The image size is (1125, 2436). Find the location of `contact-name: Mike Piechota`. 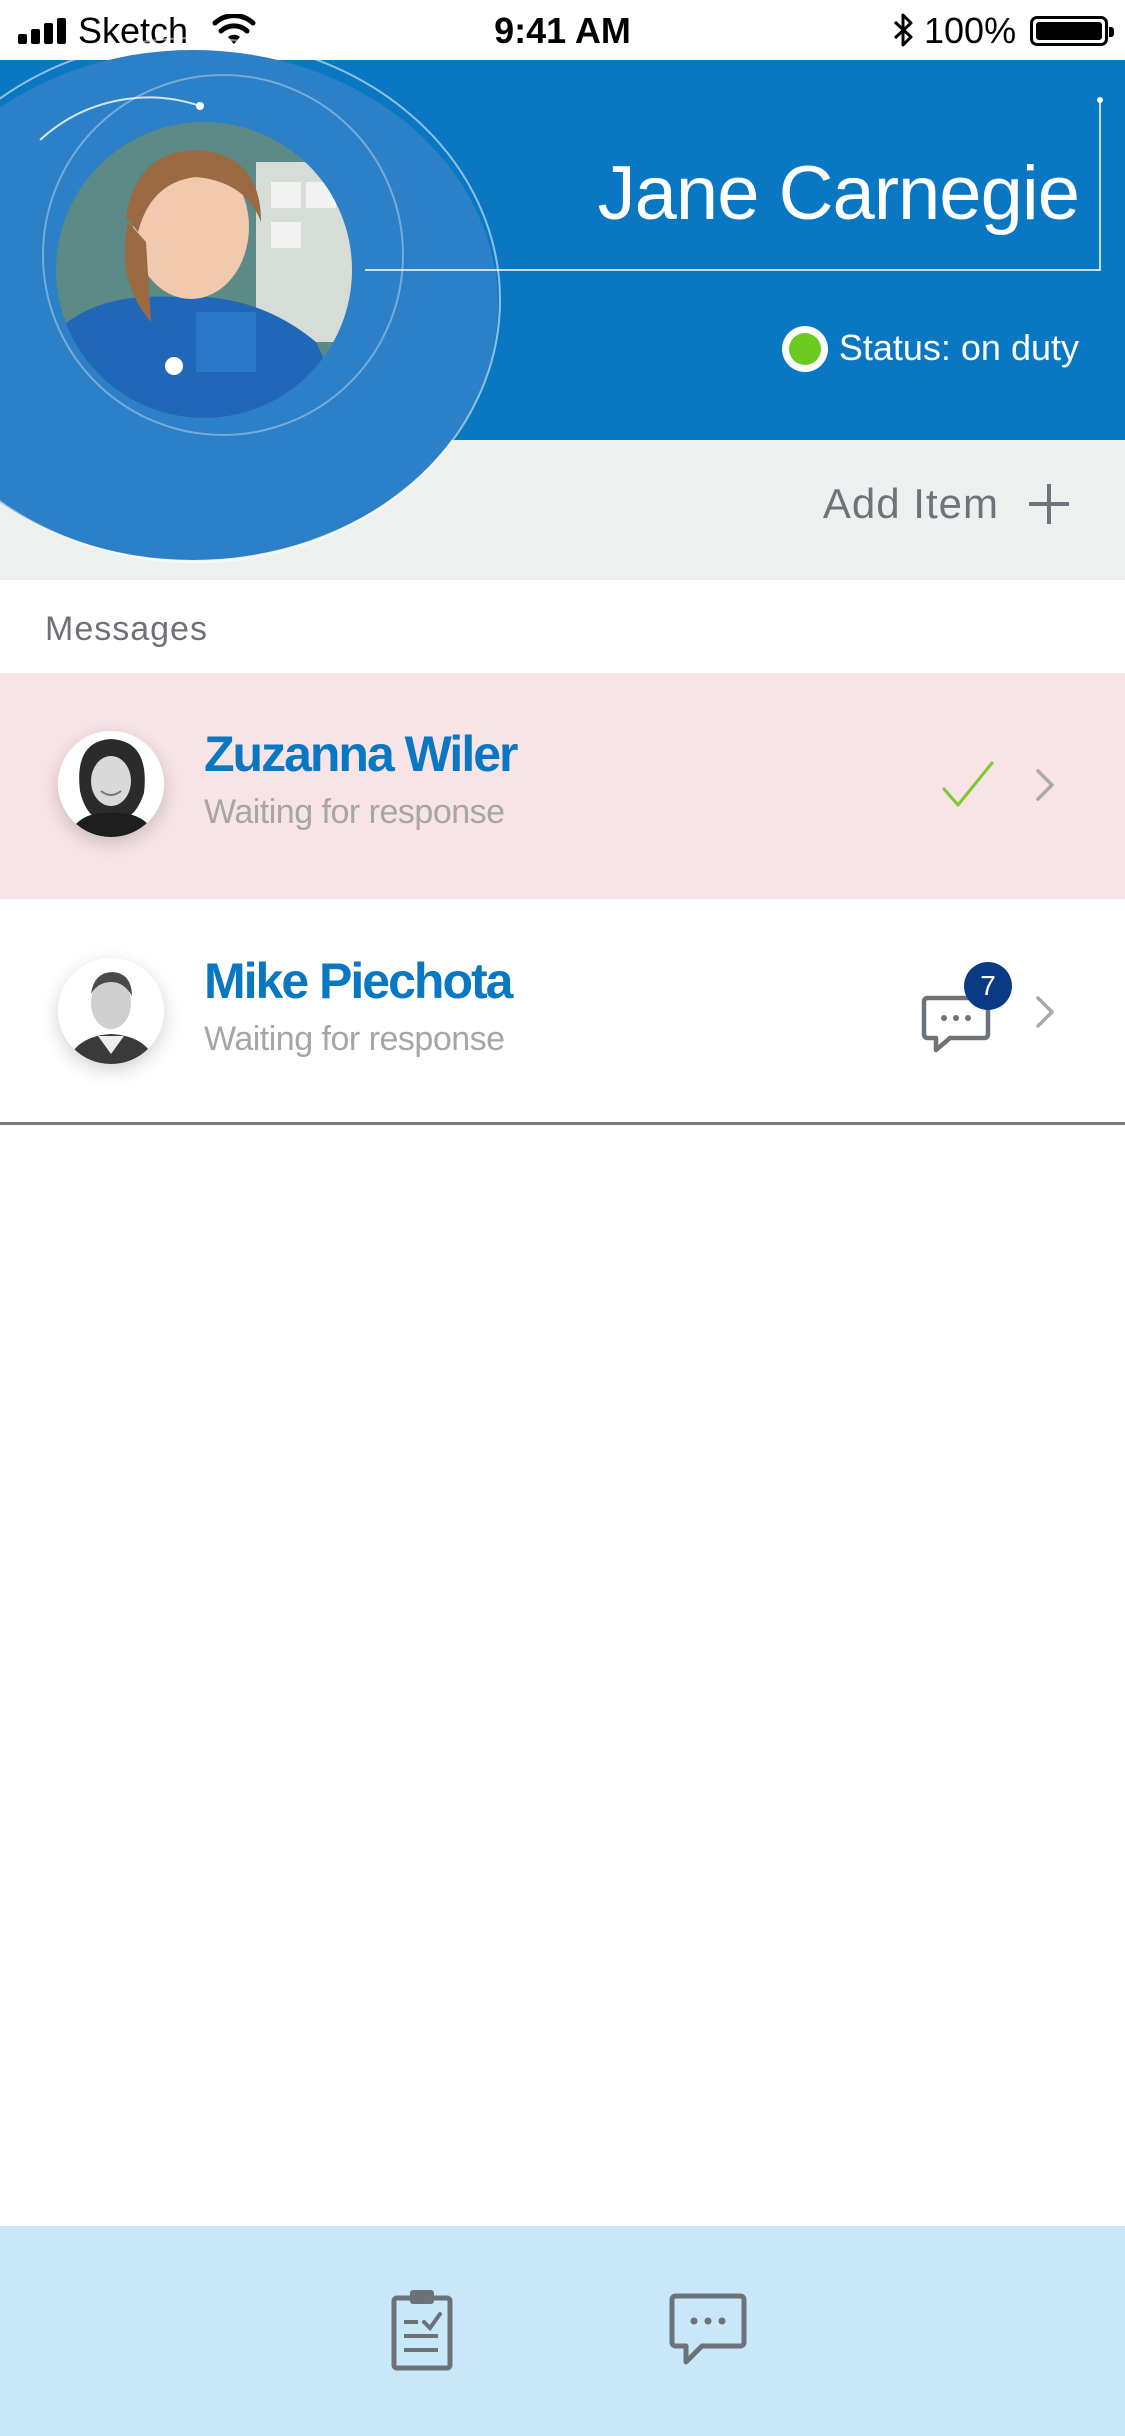

contact-name: Mike Piechota is located at coordinates (358, 981).